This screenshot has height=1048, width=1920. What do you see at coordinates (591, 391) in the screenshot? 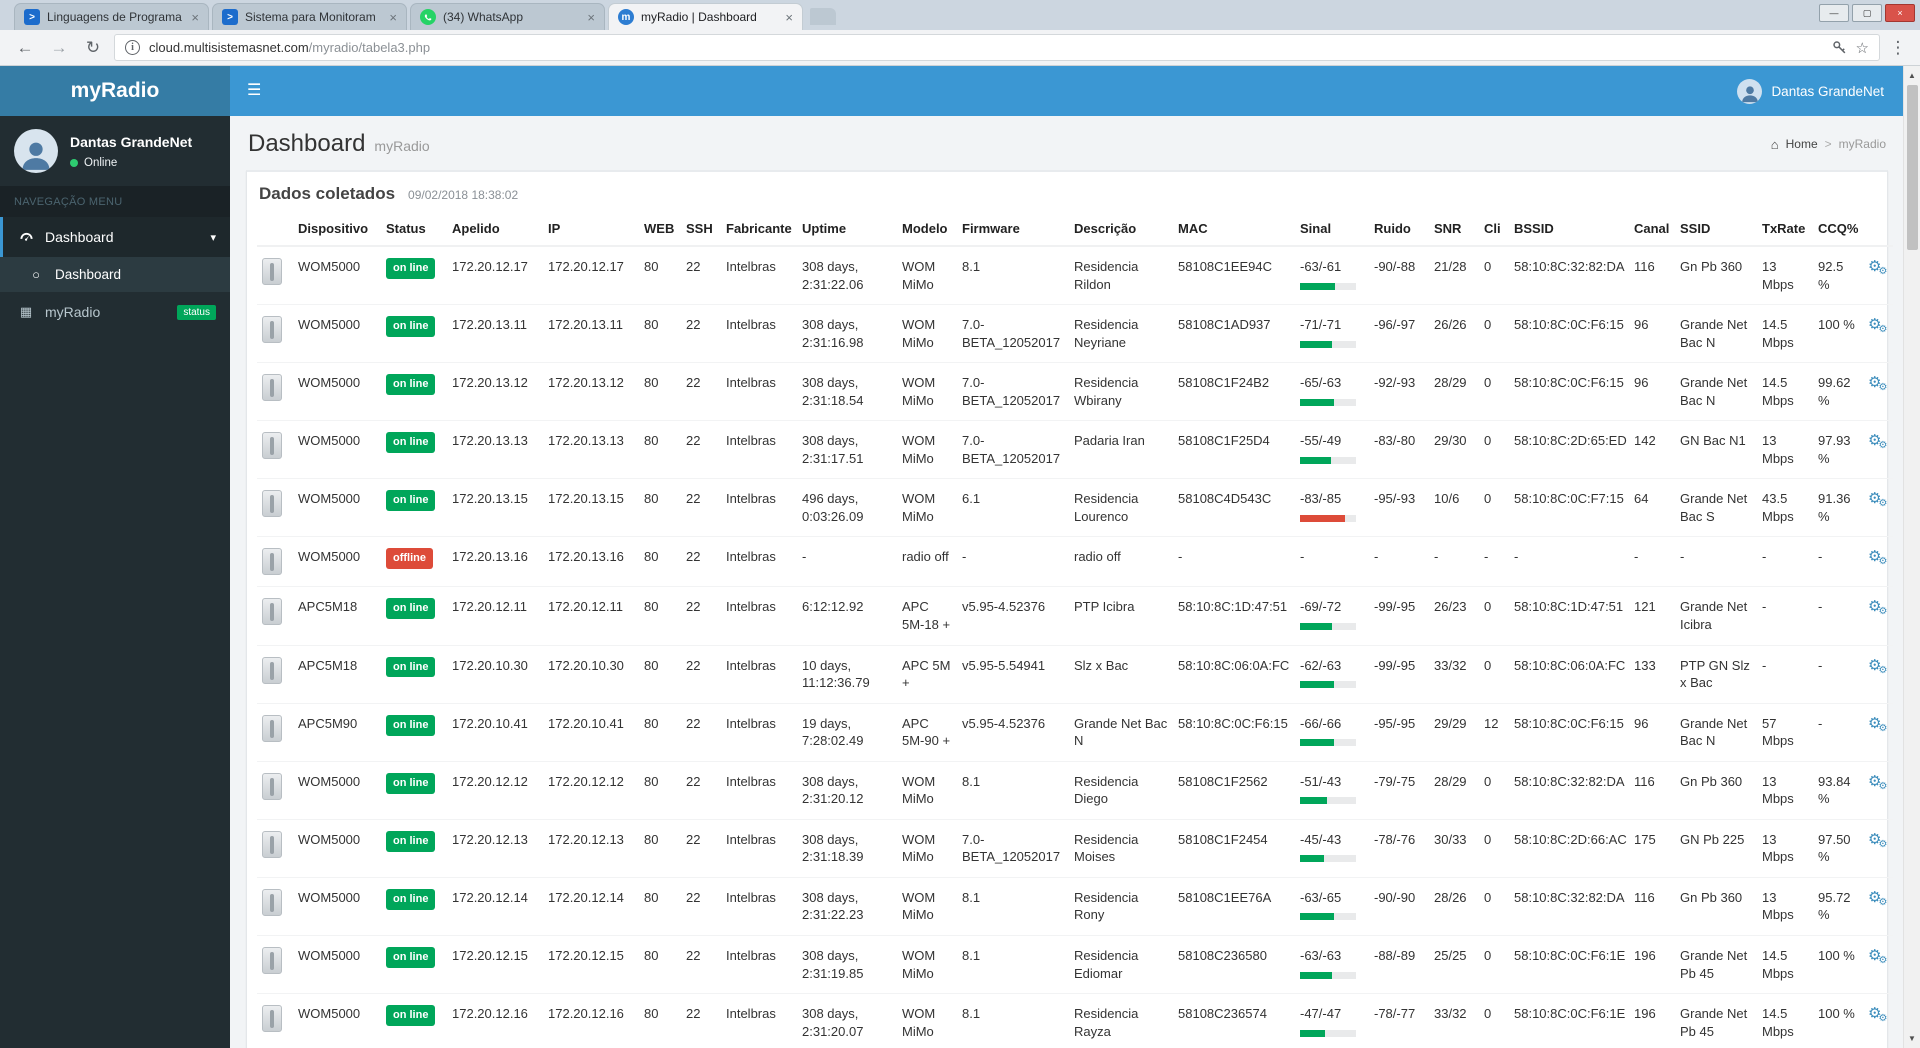
I see `cell-ip: 172.20.13.12` at bounding box center [591, 391].